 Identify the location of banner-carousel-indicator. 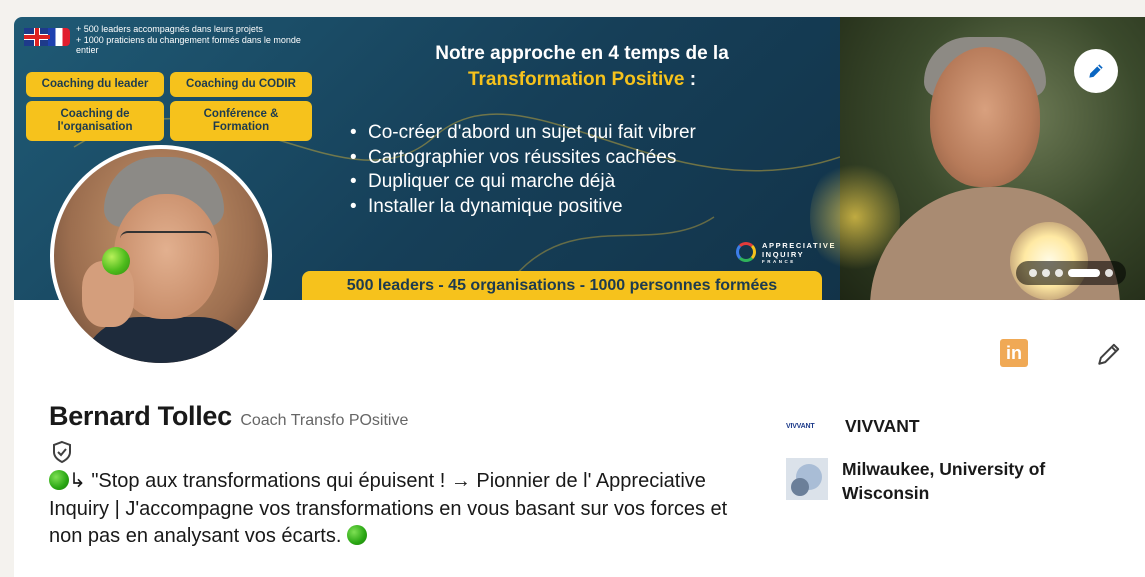
(1071, 273).